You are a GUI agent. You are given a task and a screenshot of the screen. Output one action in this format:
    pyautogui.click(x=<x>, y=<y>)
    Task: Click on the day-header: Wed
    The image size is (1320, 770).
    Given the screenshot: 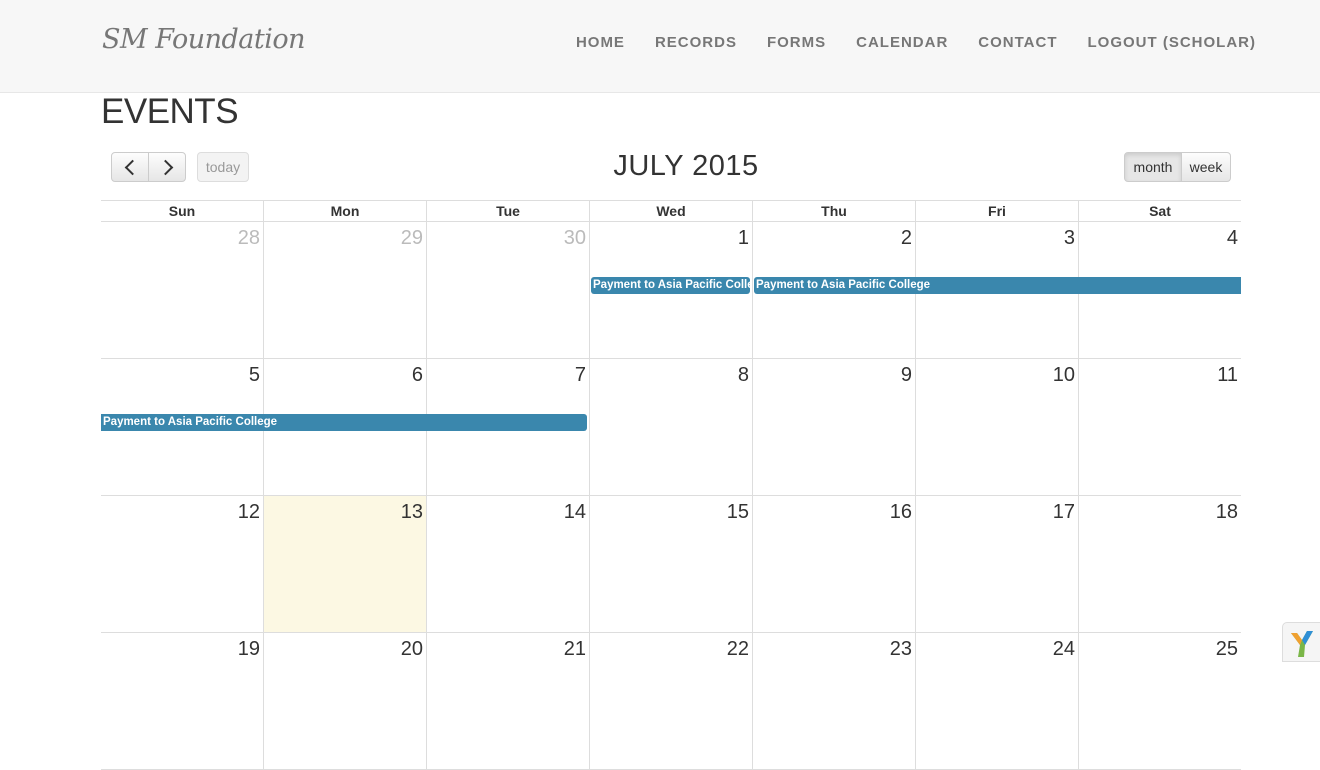 What is the action you would take?
    pyautogui.click(x=670, y=211)
    